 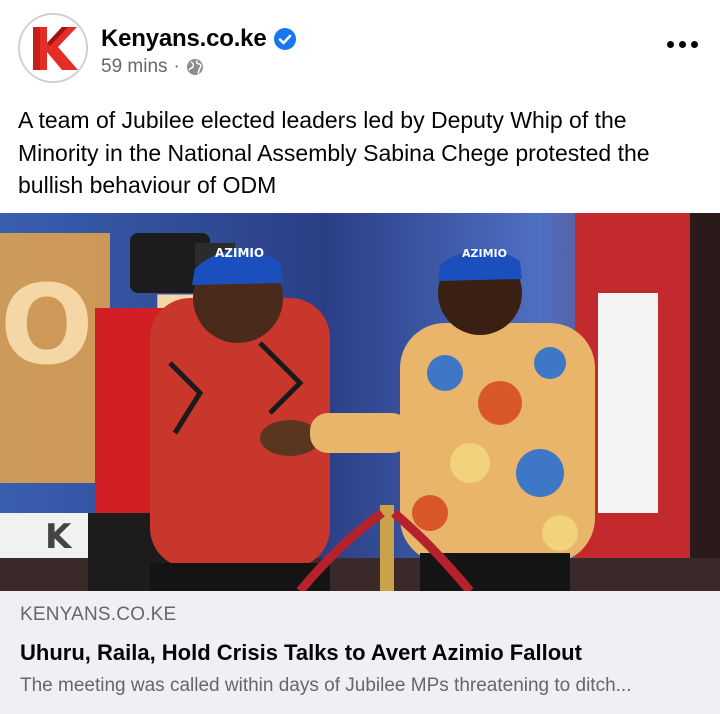 What do you see at coordinates (59, 537) in the screenshot?
I see `backdrop-letter-k: K` at bounding box center [59, 537].